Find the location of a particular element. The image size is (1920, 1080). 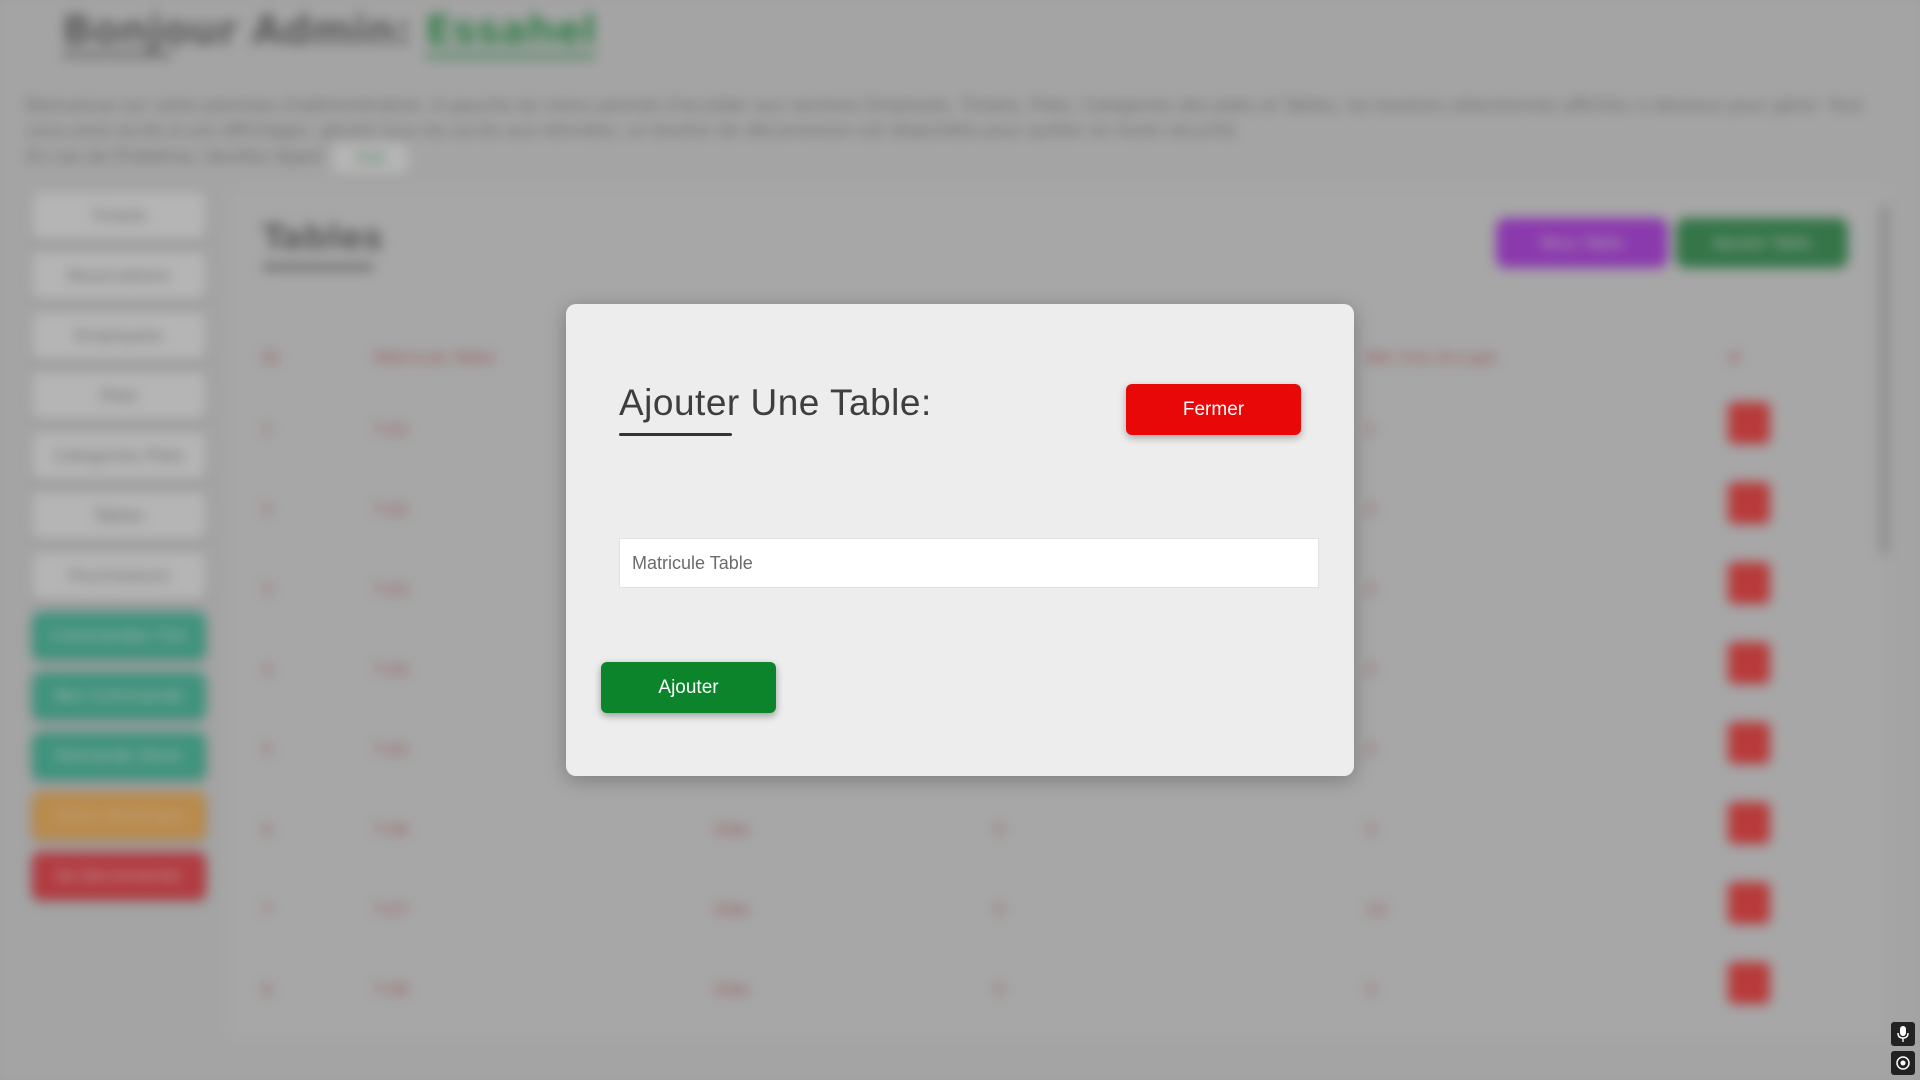

add-button: Ajouter is located at coordinates (688, 687).